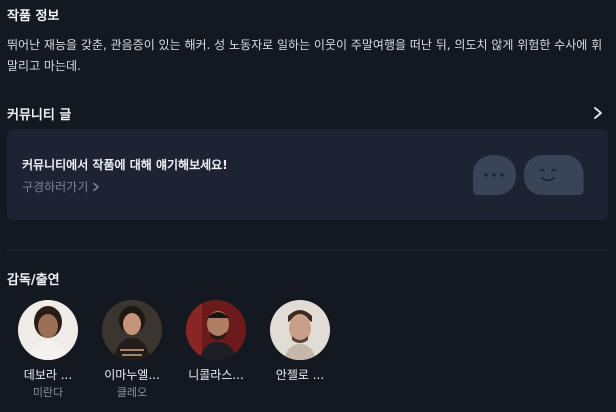 The width and height of the screenshot is (616, 412). What do you see at coordinates (132, 392) in the screenshot?
I see `cast-role: 클레오` at bounding box center [132, 392].